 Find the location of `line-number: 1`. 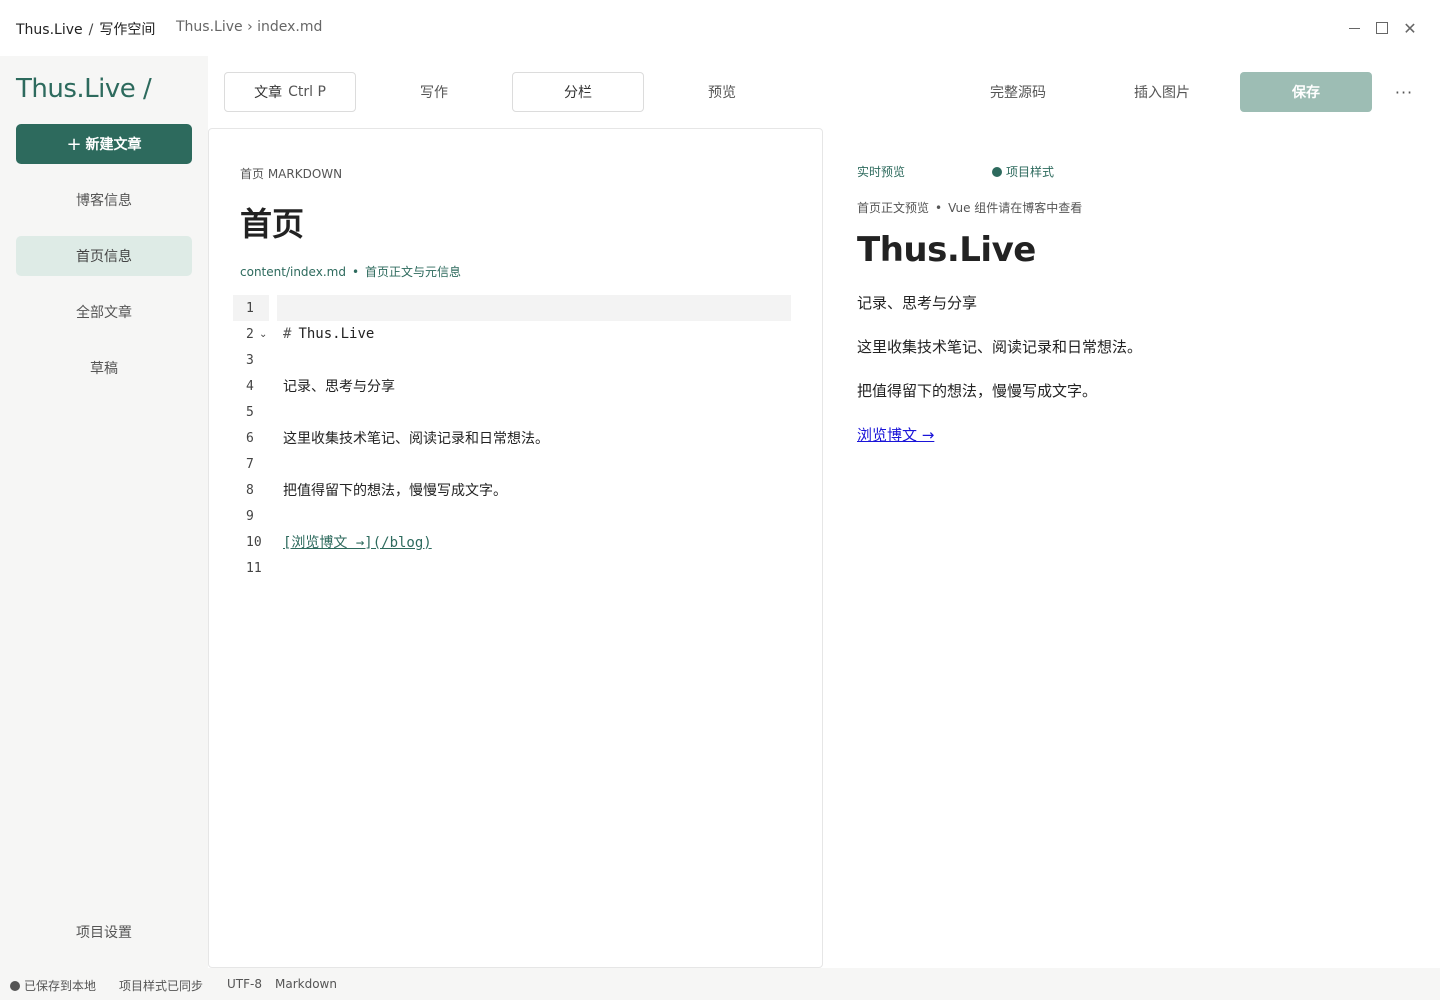

line-number: 1 is located at coordinates (251, 308).